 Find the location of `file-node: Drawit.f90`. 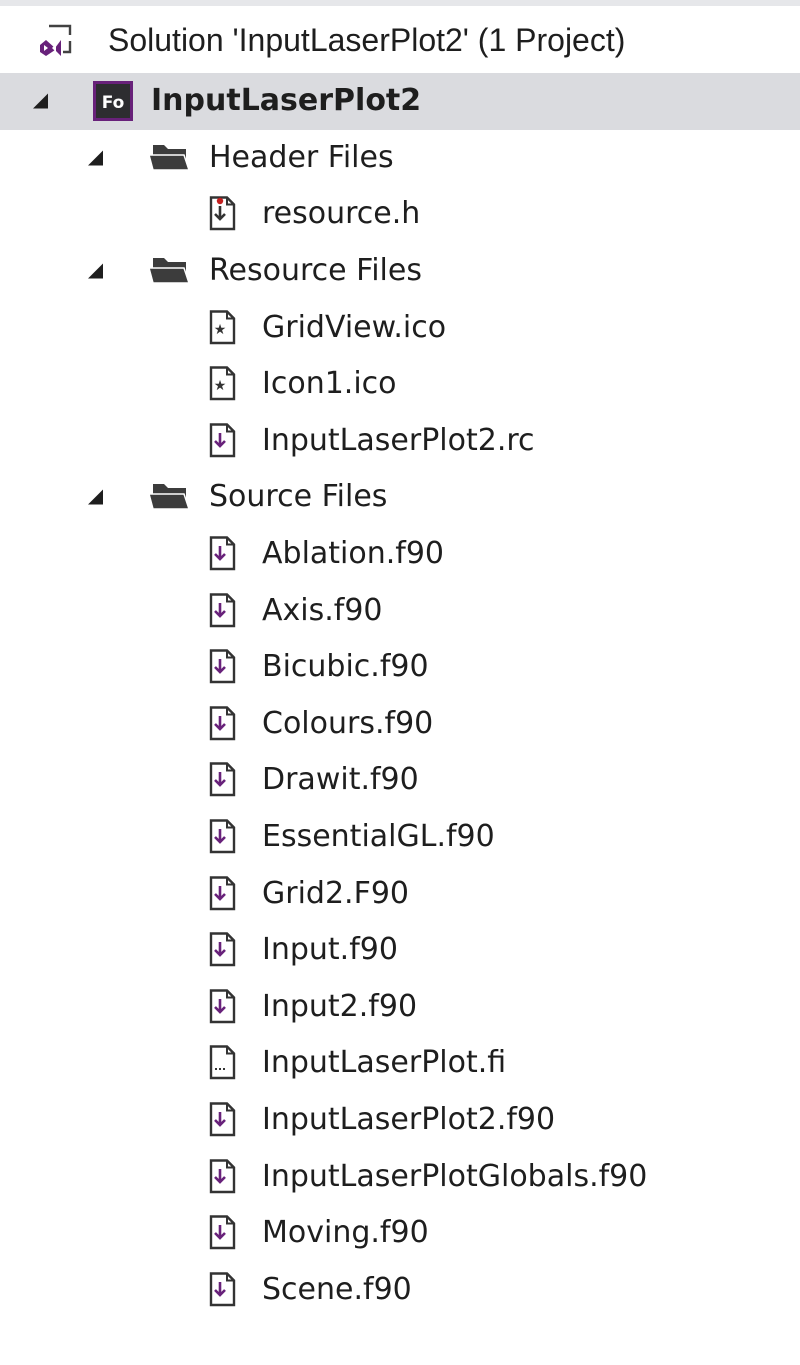

file-node: Drawit.f90 is located at coordinates (400, 780).